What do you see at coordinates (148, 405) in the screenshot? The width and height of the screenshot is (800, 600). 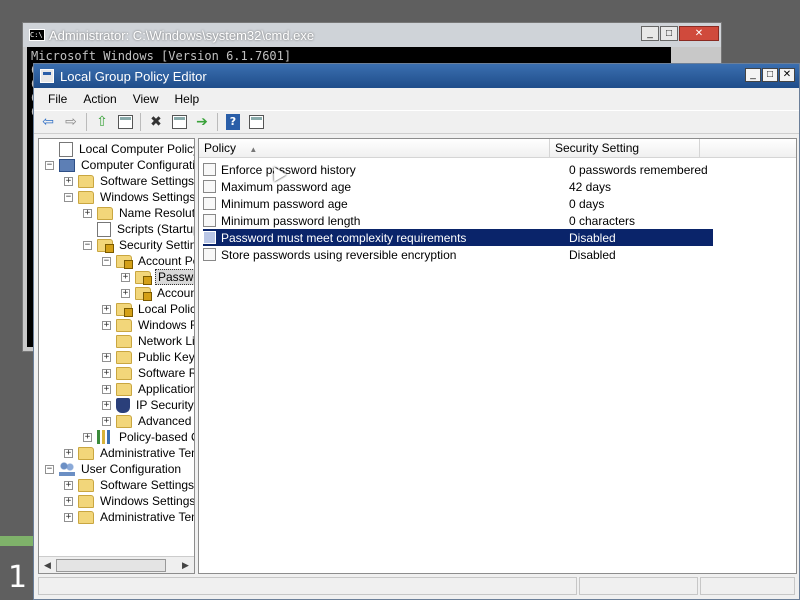 I see `tree-item: + IP Security Policies` at bounding box center [148, 405].